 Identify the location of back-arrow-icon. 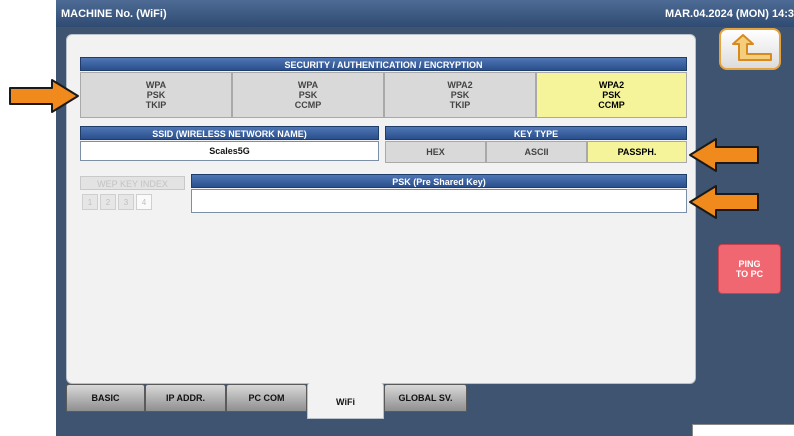
(752, 47).